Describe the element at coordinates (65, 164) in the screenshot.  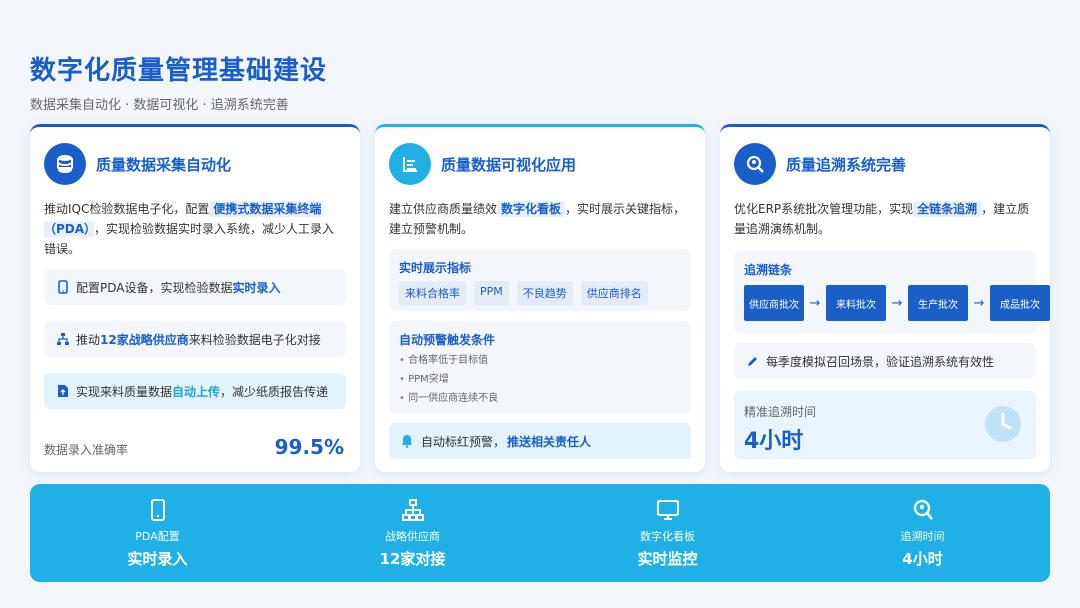
I see `database-icon` at that location.